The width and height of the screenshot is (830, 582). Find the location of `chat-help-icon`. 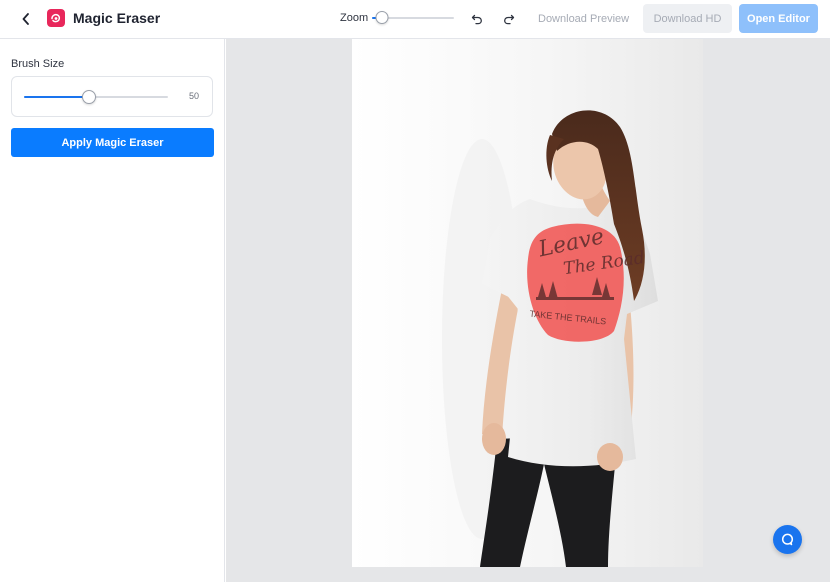

chat-help-icon is located at coordinates (787, 539).